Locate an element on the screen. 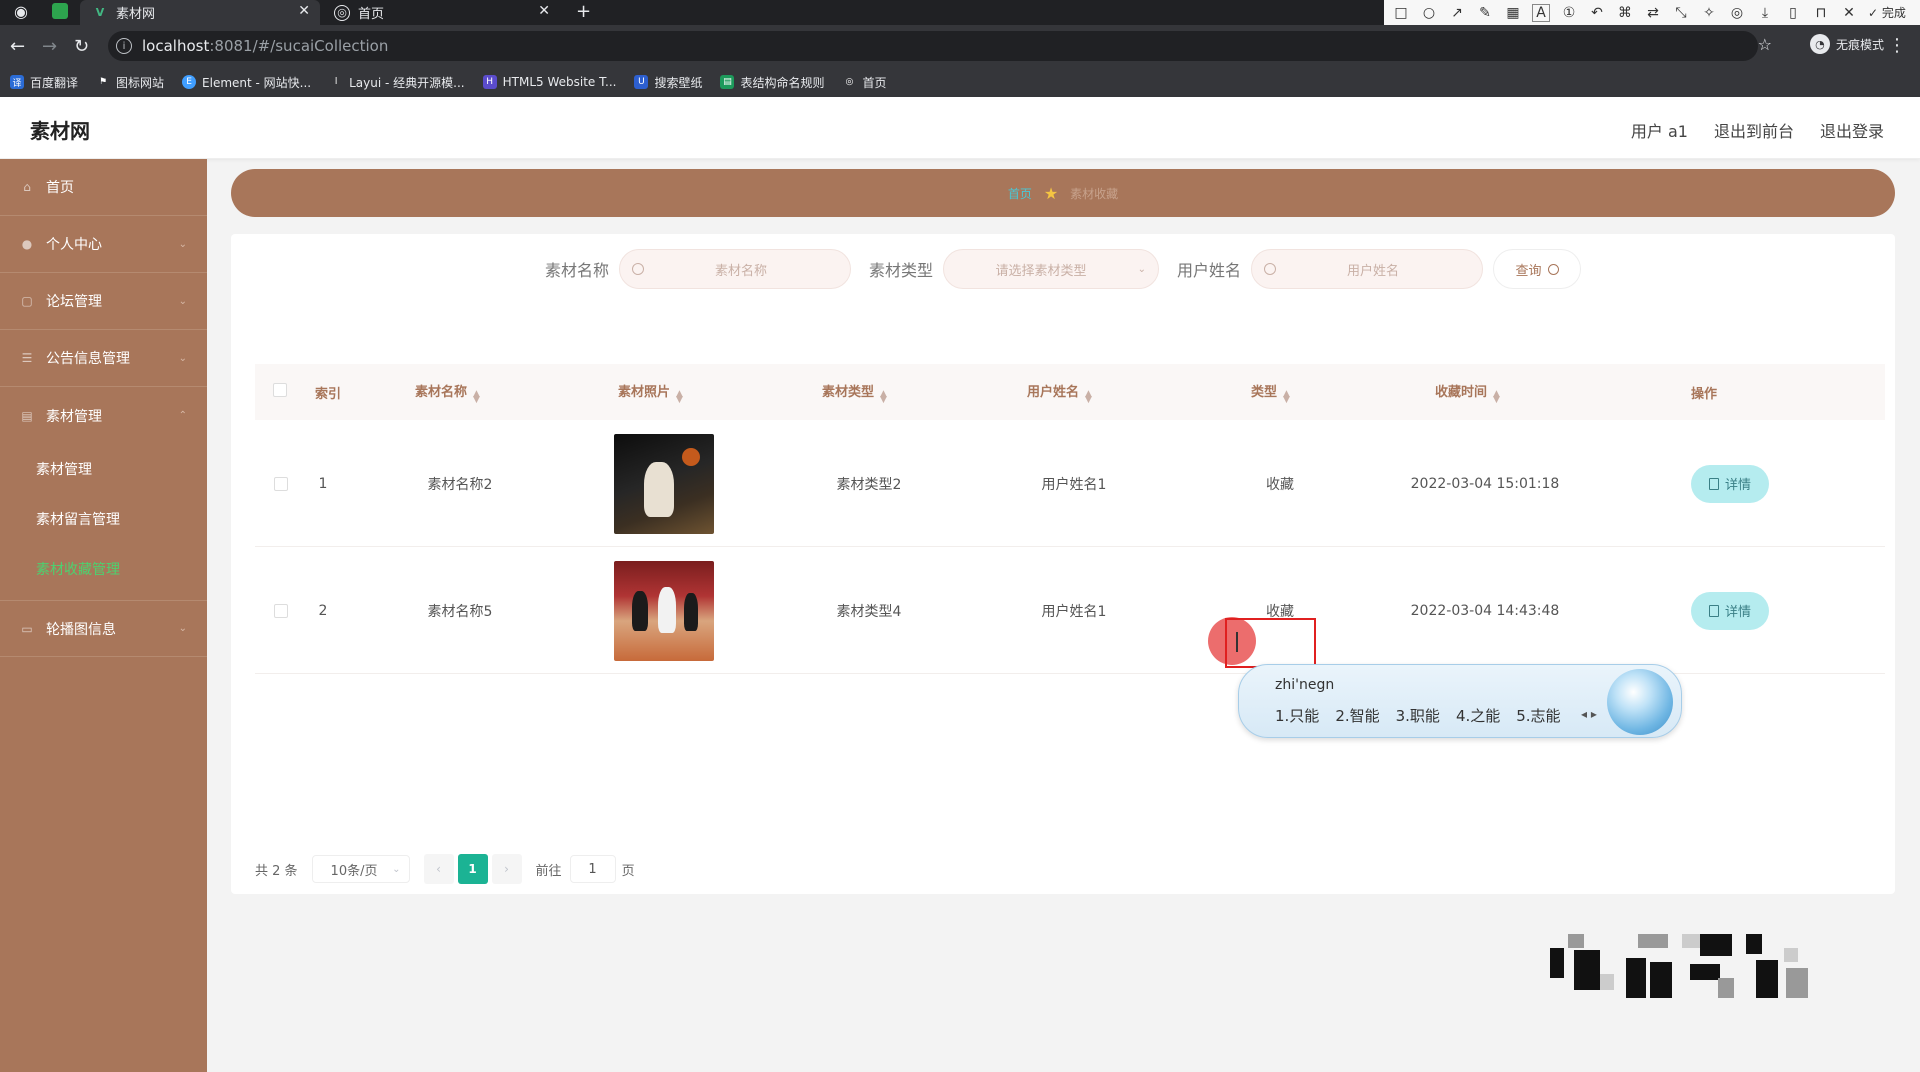 Image resolution: width=1920 pixels, height=1072 pixels. sidebar-item-carousel: ▭ 轮播图信息 ⌄ is located at coordinates (103, 628).